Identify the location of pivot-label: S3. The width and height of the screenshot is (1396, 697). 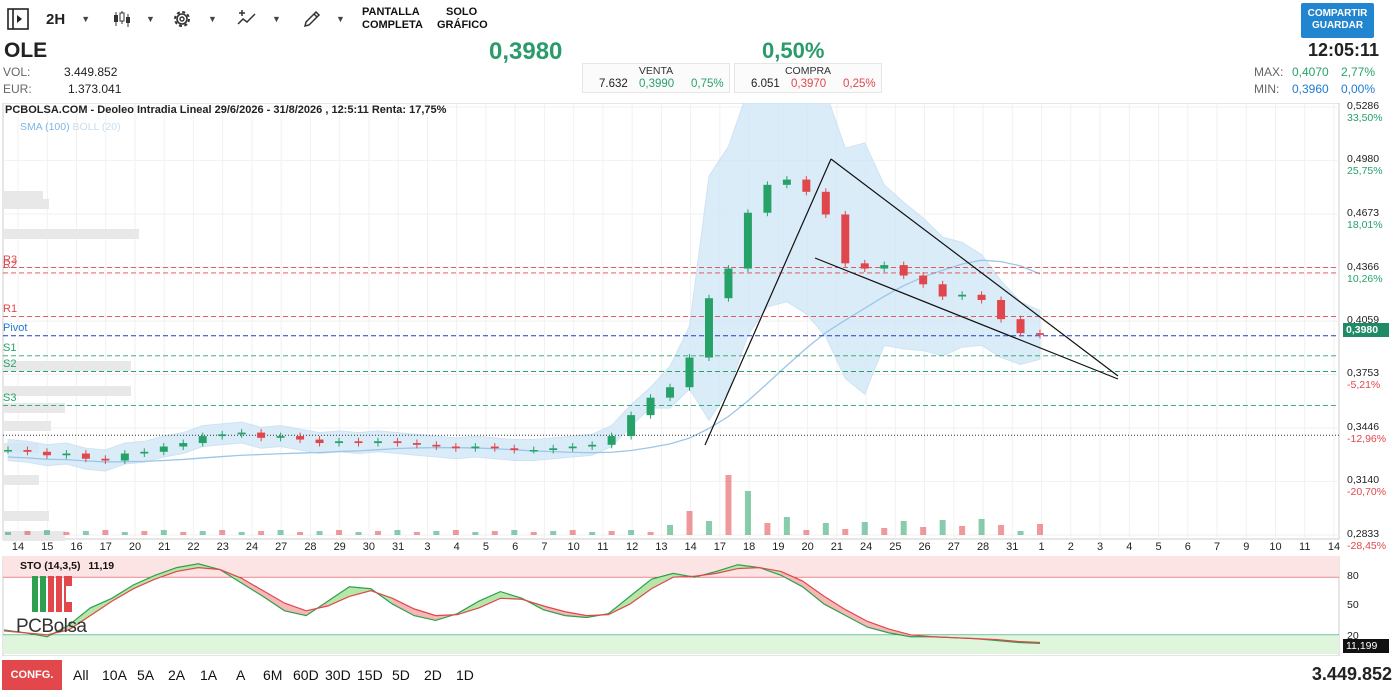
(10, 397).